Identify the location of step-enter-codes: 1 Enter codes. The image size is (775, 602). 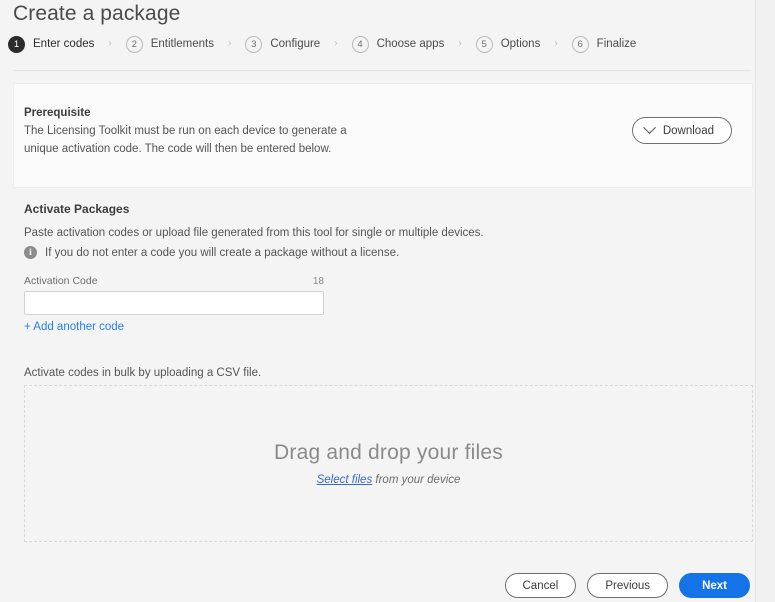
(51, 44).